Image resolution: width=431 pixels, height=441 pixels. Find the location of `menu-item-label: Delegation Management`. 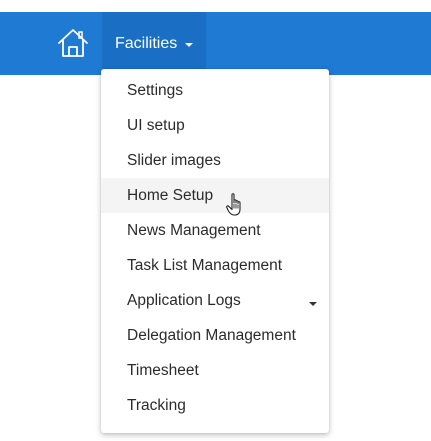

menu-item-label: Delegation Management is located at coordinates (211, 335).